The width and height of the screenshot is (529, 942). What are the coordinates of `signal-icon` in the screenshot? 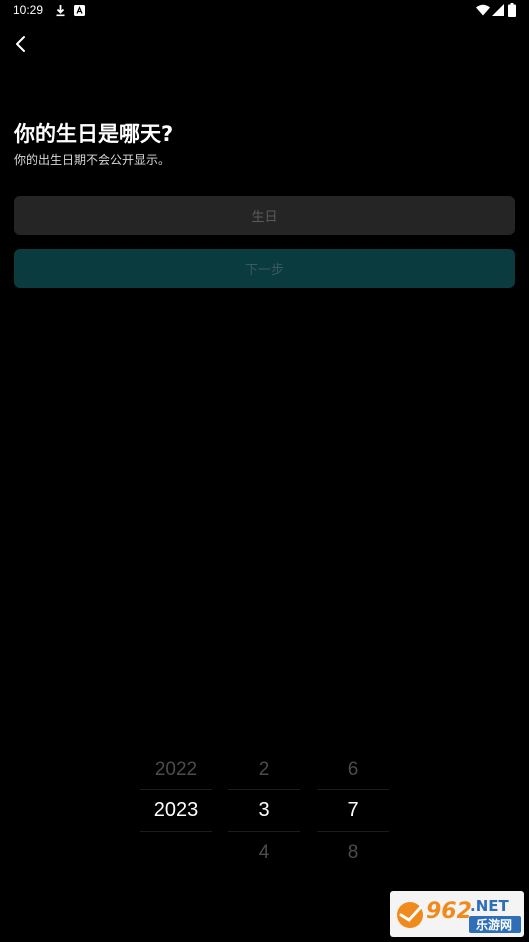 It's located at (498, 10).